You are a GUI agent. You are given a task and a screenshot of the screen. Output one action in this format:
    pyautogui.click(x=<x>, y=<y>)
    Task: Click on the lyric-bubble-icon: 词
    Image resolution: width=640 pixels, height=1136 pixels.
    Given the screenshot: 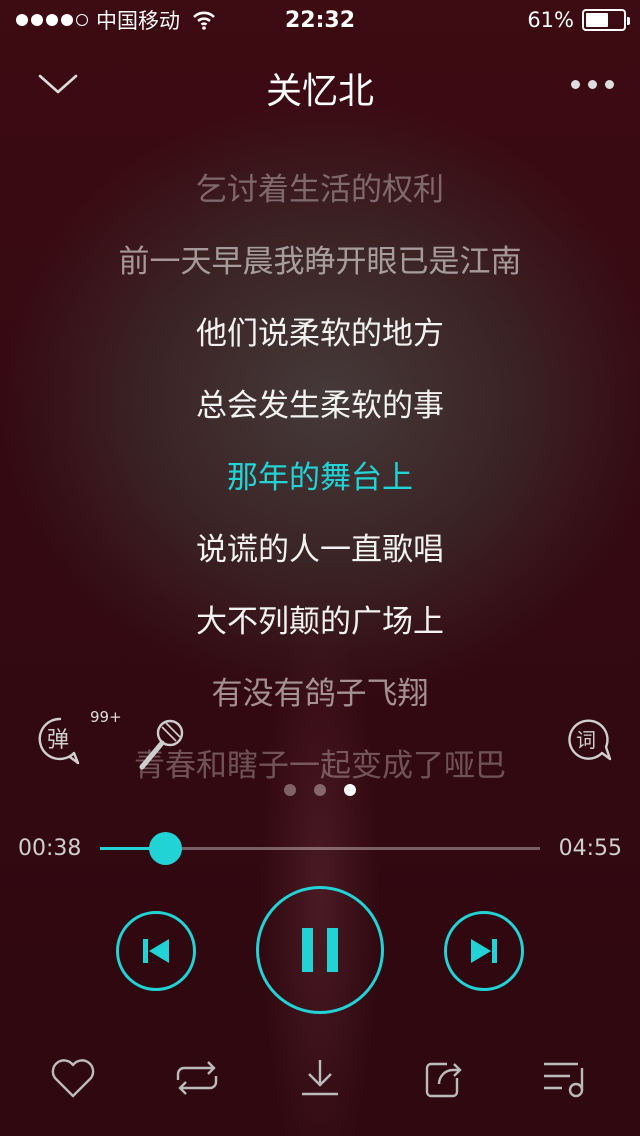 What is the action you would take?
    pyautogui.click(x=590, y=740)
    